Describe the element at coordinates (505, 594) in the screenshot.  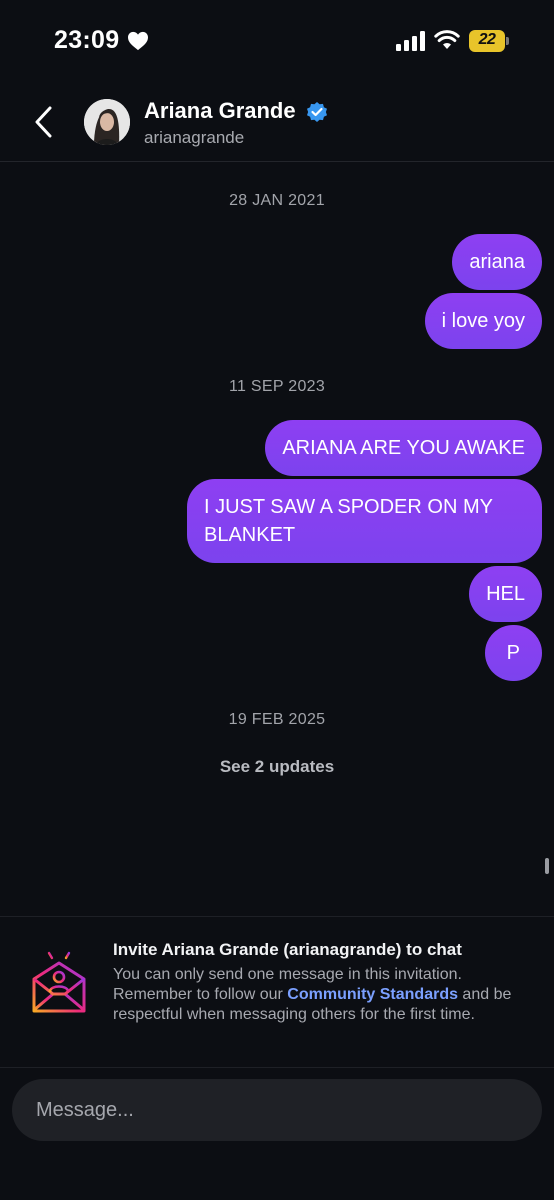
I see `message-bubble: HEL` at that location.